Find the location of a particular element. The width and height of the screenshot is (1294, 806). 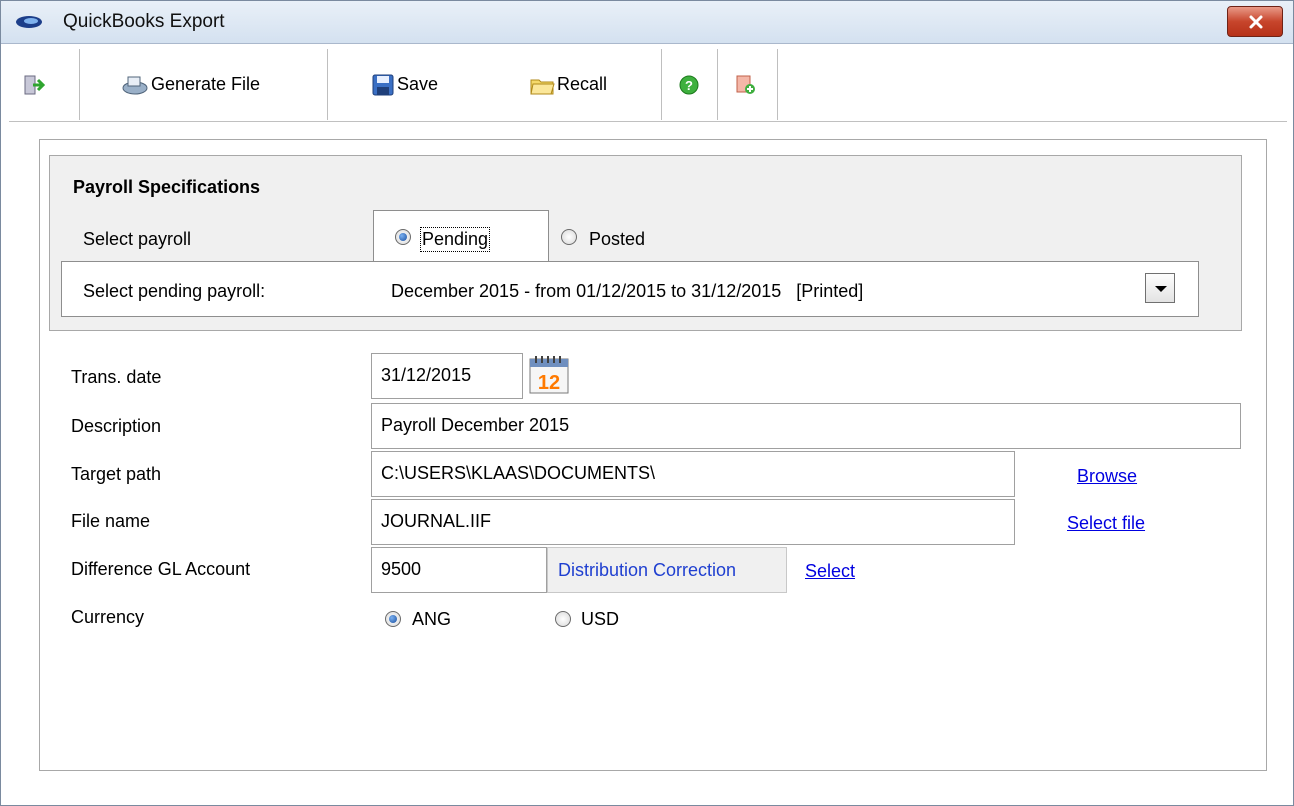

trans-date-label: Trans. date is located at coordinates (116, 377).